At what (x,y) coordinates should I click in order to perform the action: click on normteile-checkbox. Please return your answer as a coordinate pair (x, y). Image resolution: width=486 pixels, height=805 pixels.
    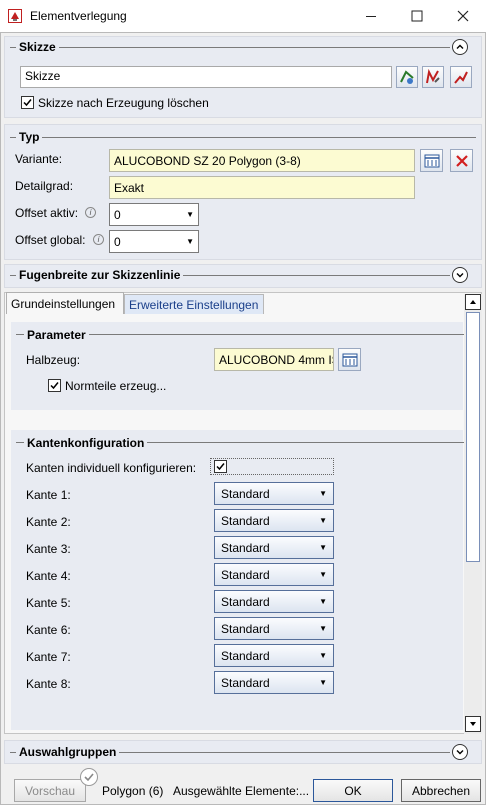
    Looking at the image, I should click on (54, 385).